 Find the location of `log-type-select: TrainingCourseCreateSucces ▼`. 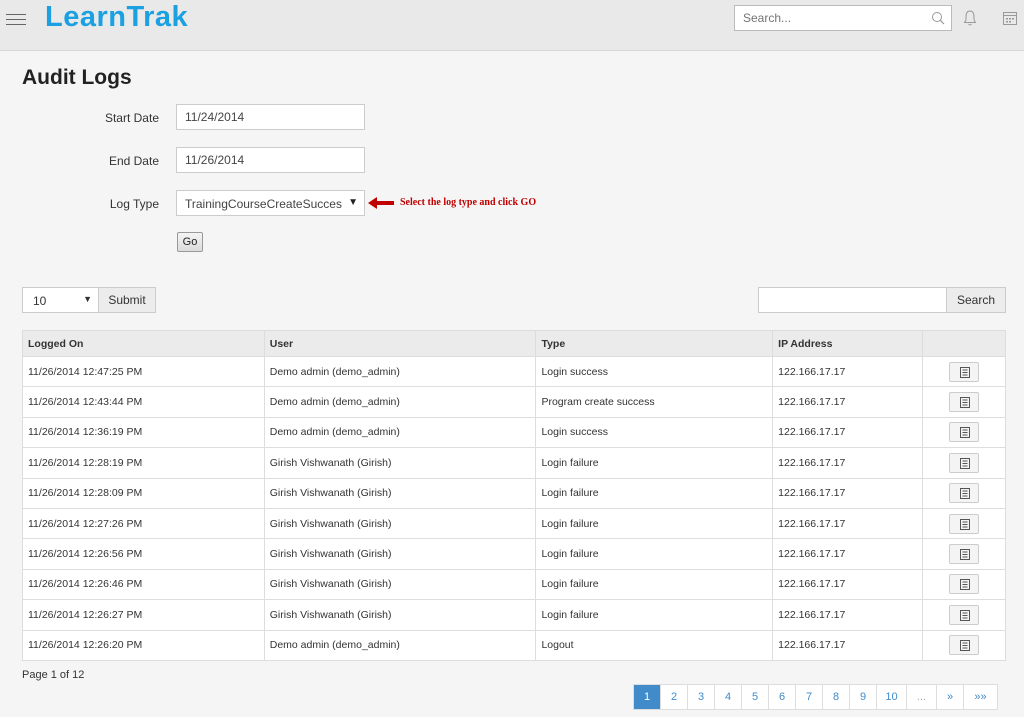

log-type-select: TrainingCourseCreateSucces ▼ is located at coordinates (270, 203).